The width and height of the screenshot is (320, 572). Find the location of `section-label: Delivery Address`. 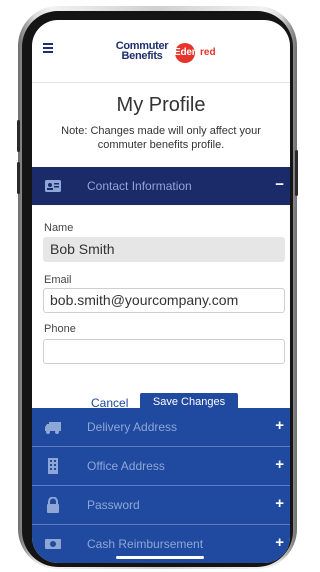

section-label: Delivery Address is located at coordinates (132, 427).